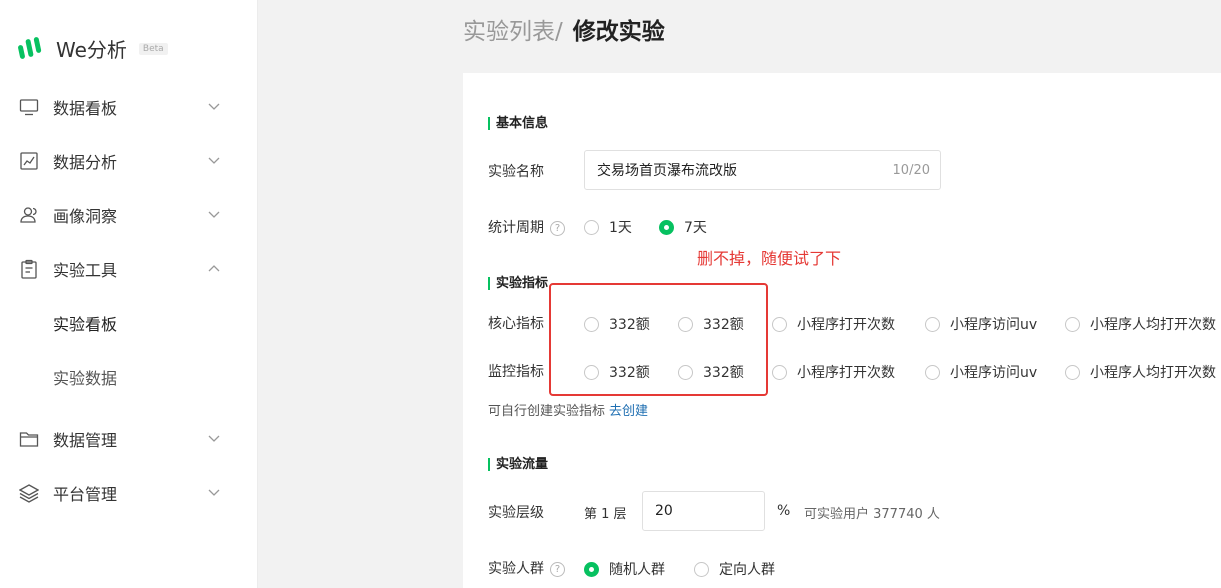 This screenshot has height=588, width=1221. Describe the element at coordinates (518, 123) in the screenshot. I see `section-title-basic: 基本信息` at that location.